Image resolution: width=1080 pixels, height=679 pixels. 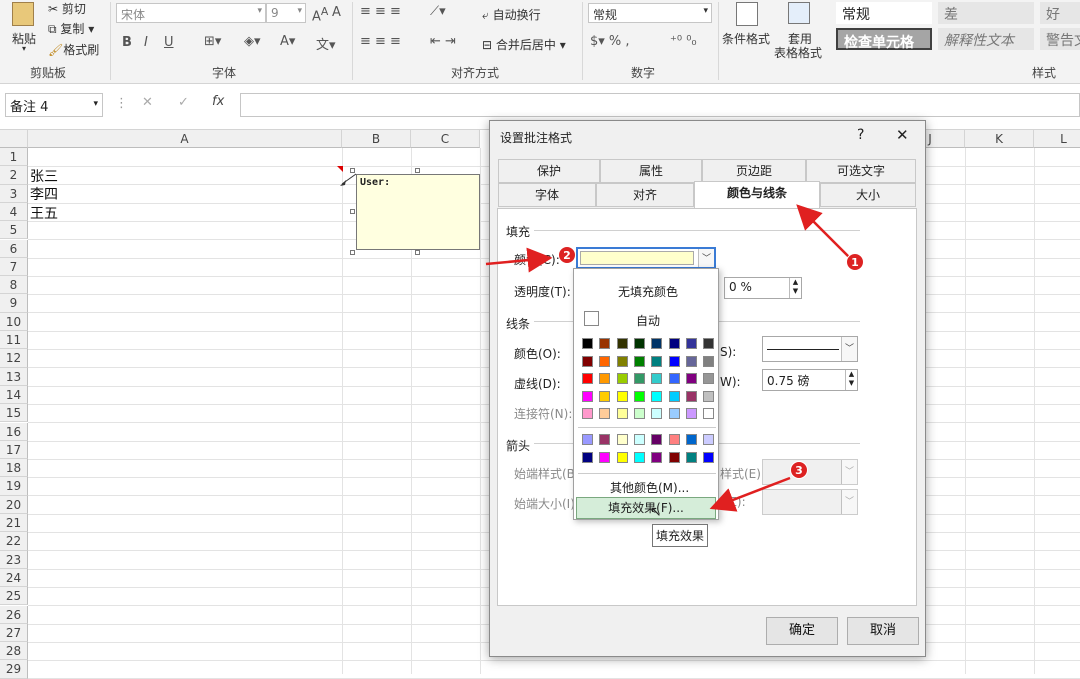 I want to click on annotation-badge-3: 3, so click(x=799, y=470).